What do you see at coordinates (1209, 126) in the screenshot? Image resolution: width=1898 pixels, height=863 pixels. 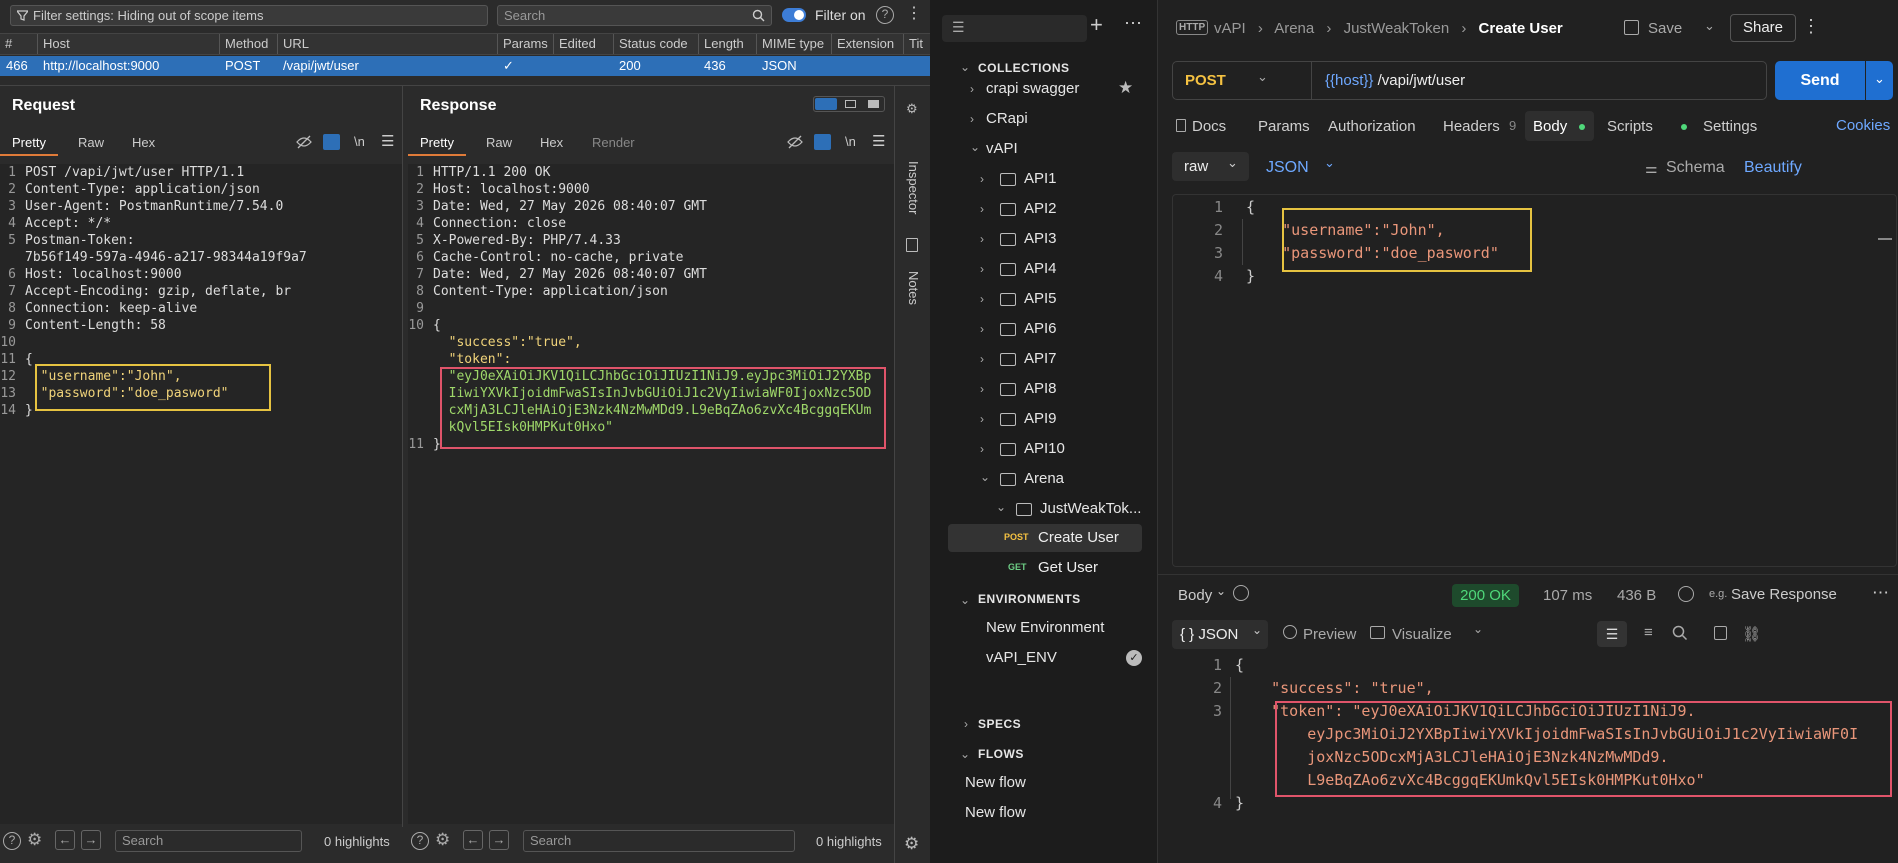 I see `tab-docs: Docs` at bounding box center [1209, 126].